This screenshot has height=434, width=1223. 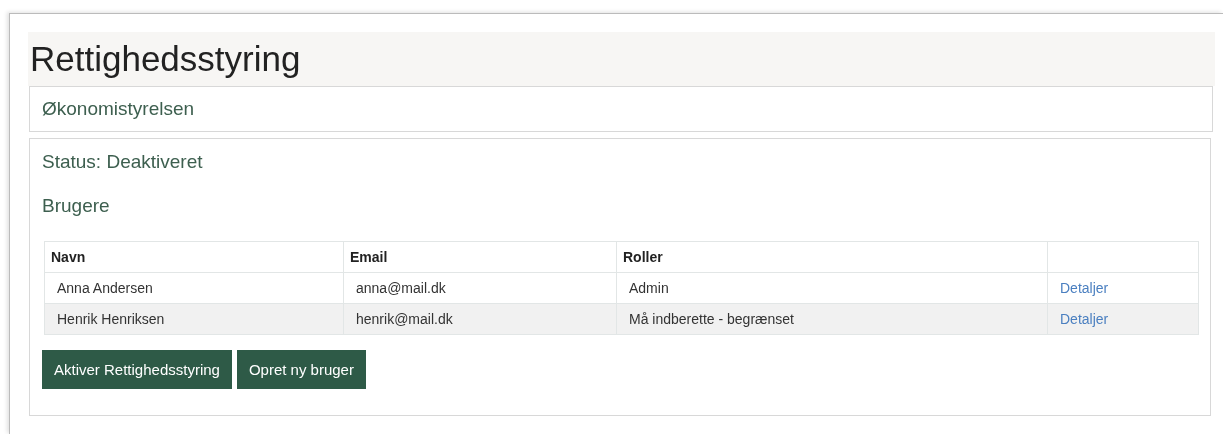 I want to click on action-button: Aktiver Rettighedsstyring, so click(x=137, y=369).